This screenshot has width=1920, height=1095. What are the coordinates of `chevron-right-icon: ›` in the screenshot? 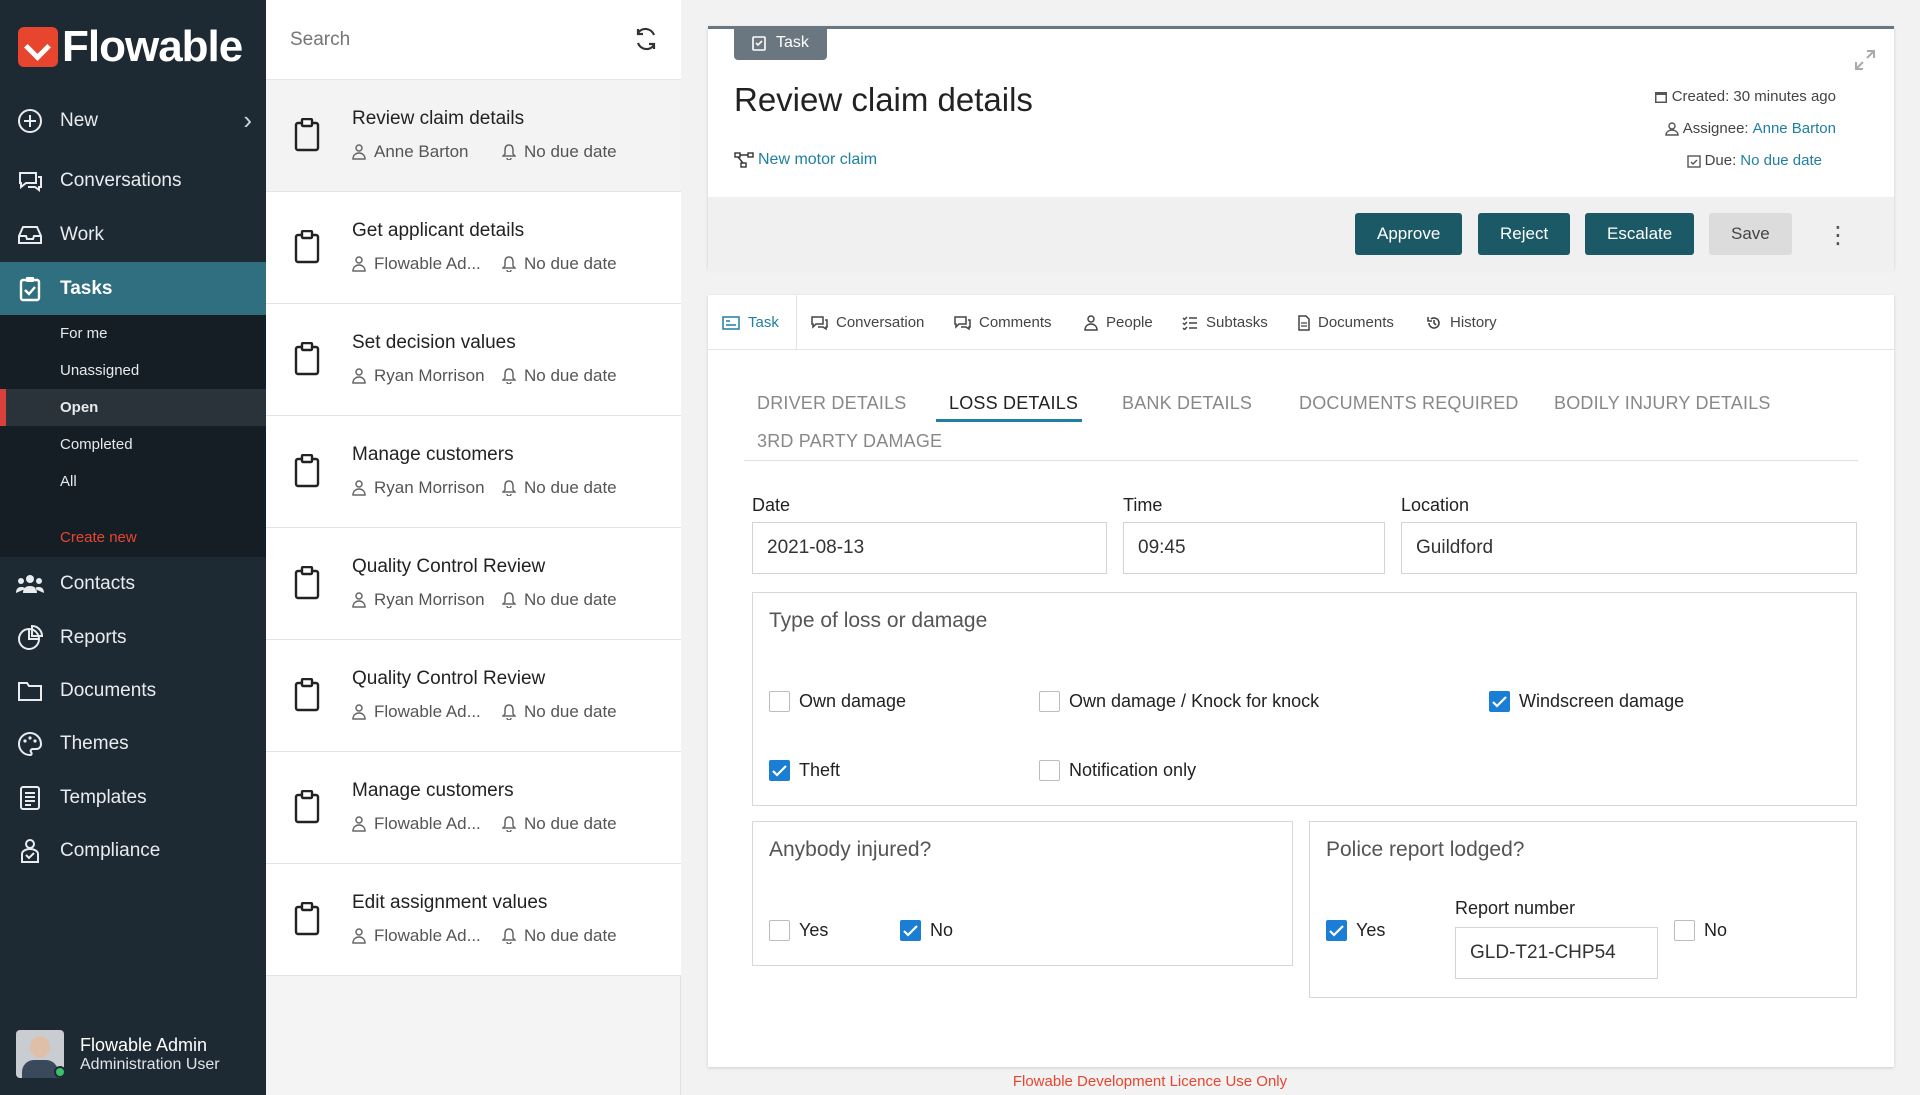 It's located at (247, 120).